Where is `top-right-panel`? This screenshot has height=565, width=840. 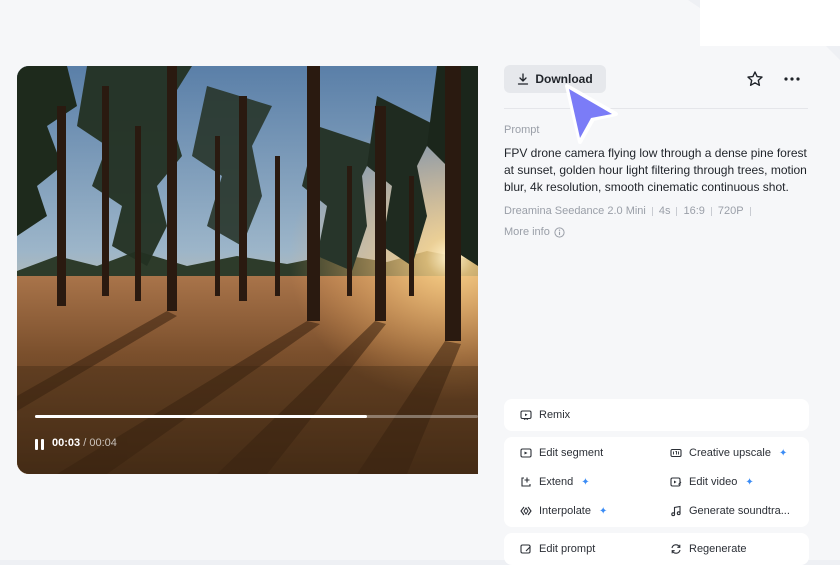 top-right-panel is located at coordinates (770, 23).